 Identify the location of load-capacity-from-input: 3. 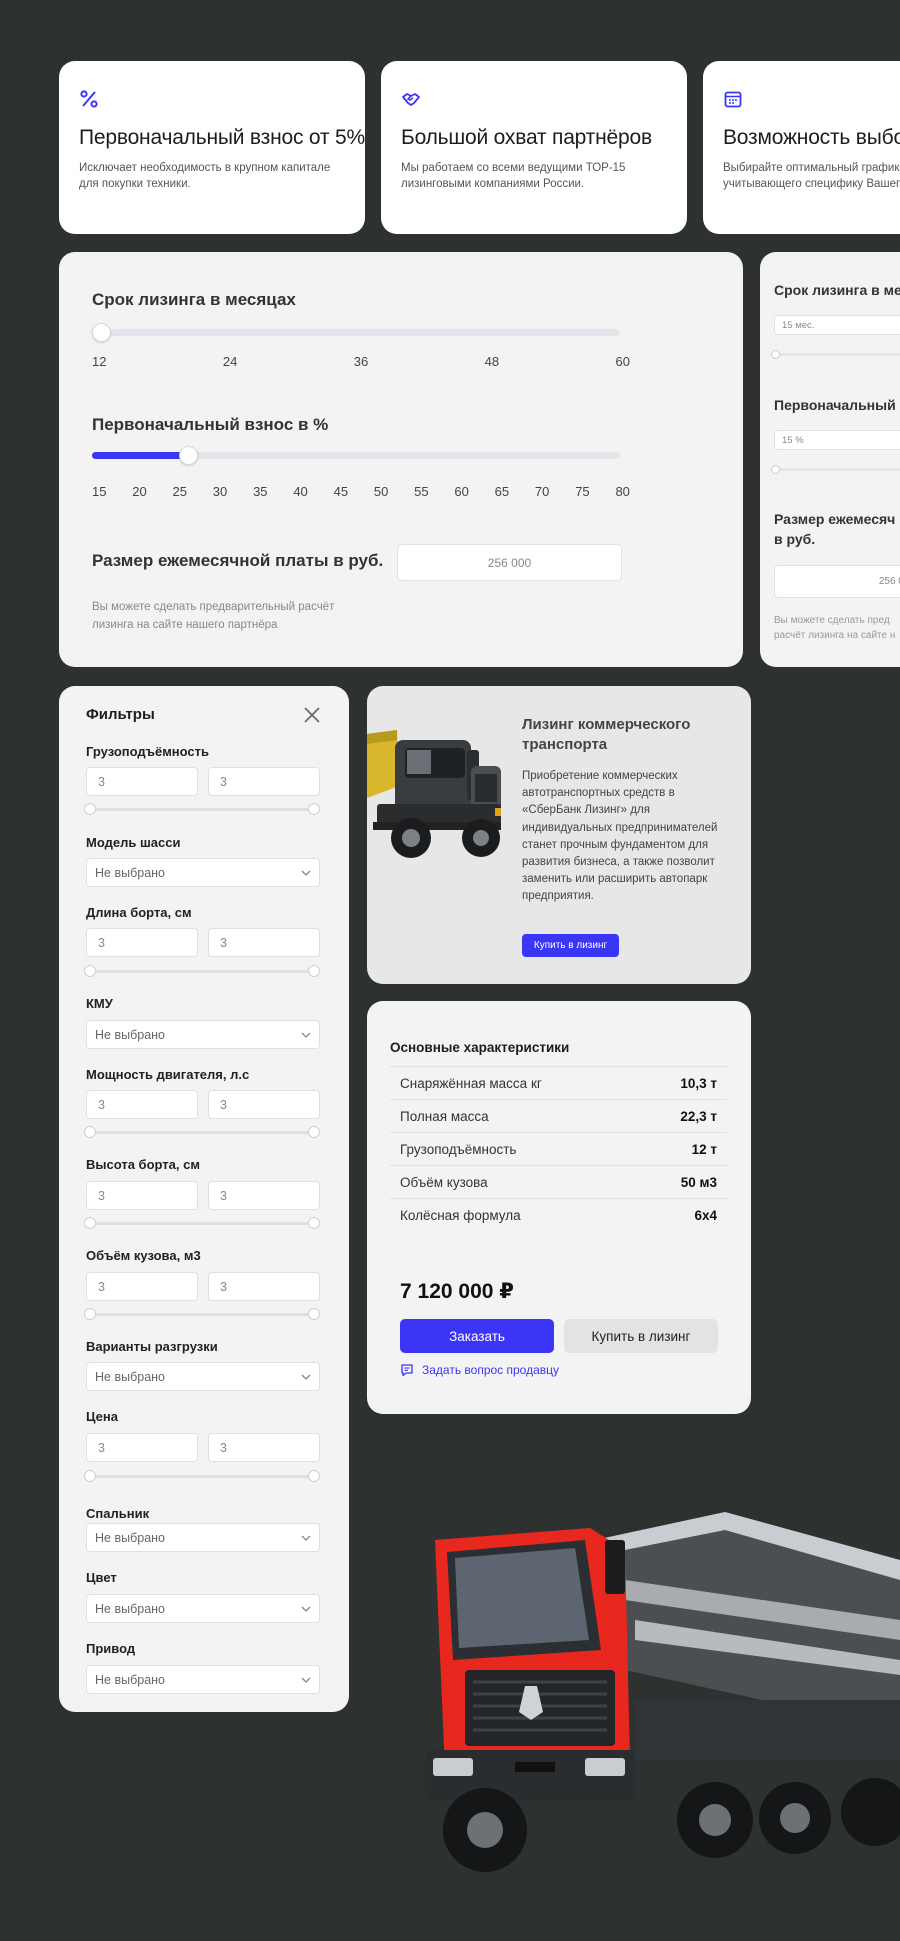
(142, 781).